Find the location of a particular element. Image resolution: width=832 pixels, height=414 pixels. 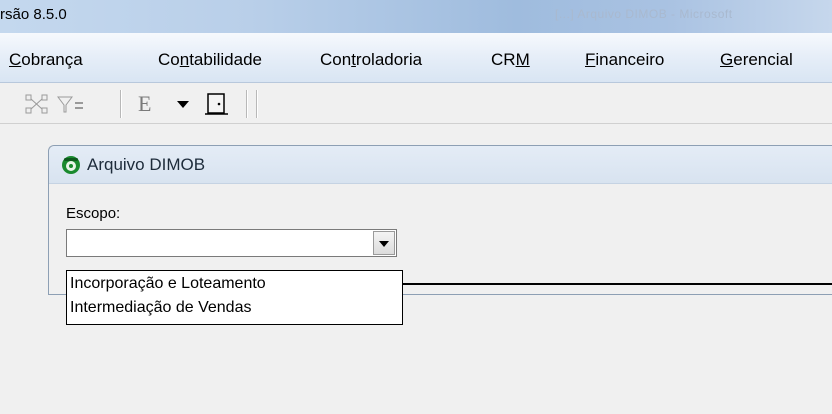

menu-financeiro: Financeiro is located at coordinates (624, 60).